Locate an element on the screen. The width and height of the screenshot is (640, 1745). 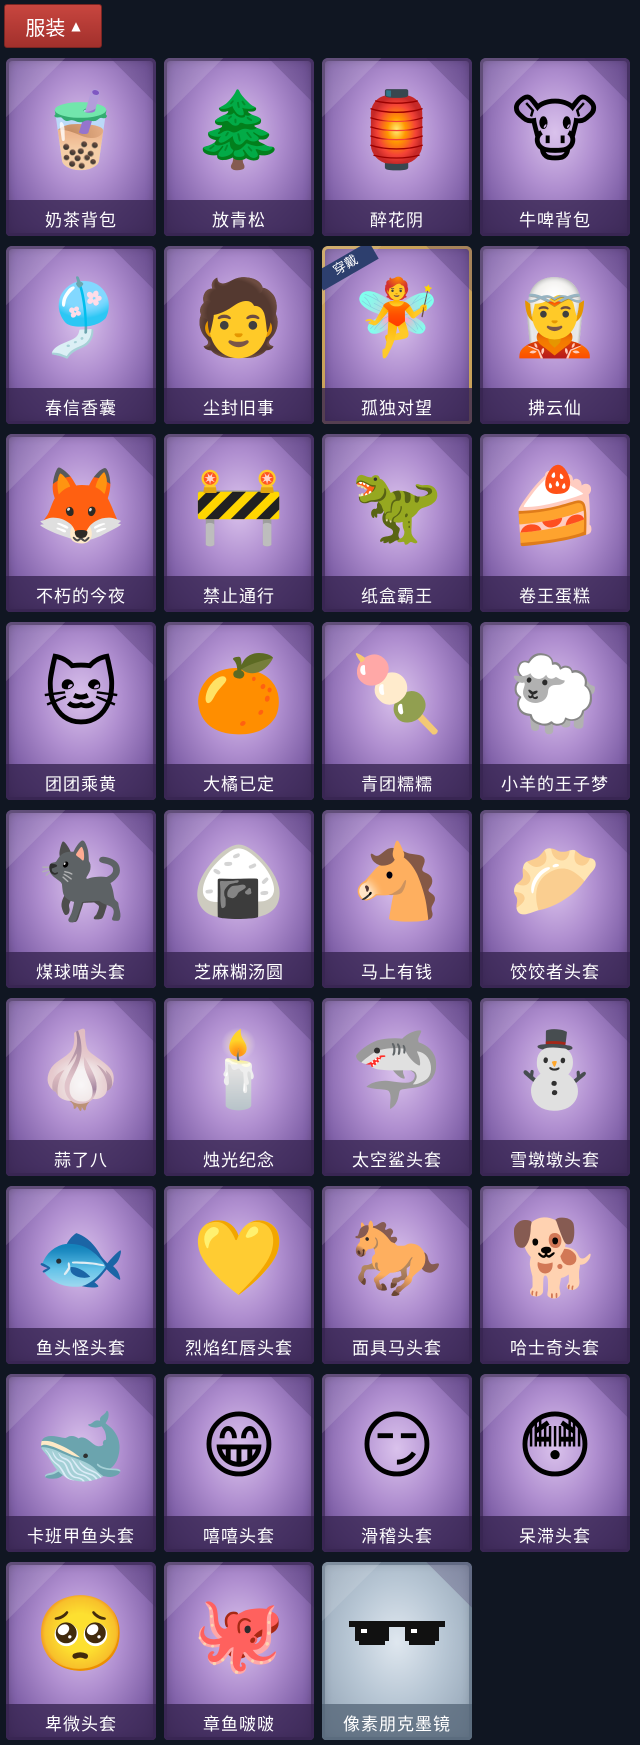
item-art-icon: 🥺 is located at coordinates (81, 1634).